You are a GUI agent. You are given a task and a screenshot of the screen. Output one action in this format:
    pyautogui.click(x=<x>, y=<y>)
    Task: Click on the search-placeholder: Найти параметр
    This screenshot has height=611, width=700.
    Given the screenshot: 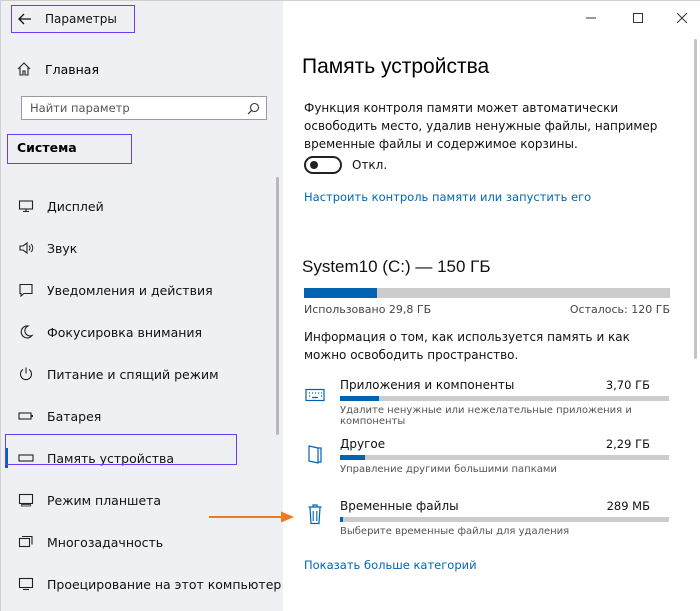 What is the action you would take?
    pyautogui.click(x=80, y=108)
    